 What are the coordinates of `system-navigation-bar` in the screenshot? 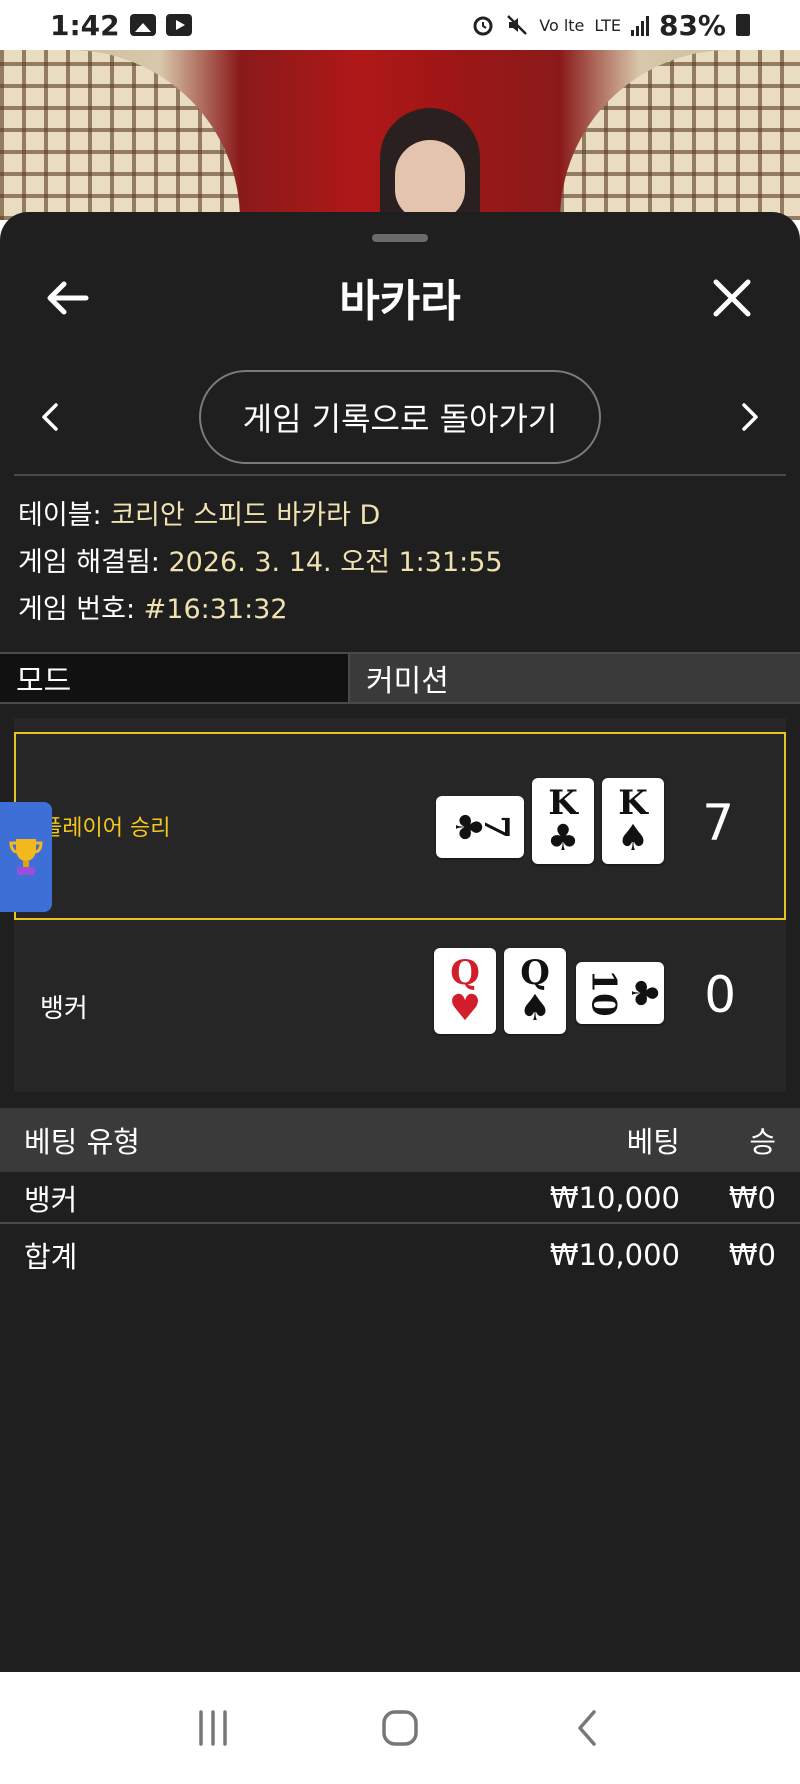 It's located at (400, 1728).